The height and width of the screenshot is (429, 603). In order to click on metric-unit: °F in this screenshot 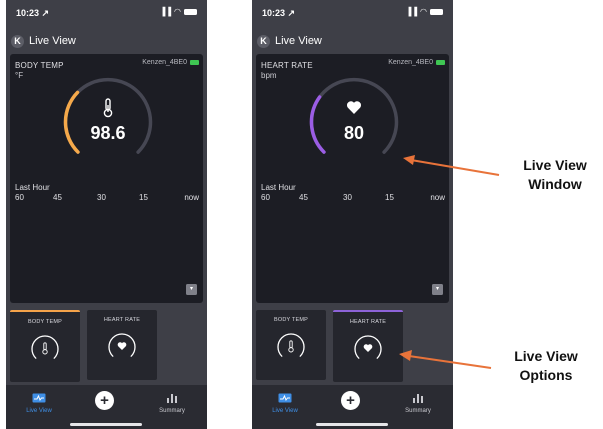, I will do `click(19, 75)`.